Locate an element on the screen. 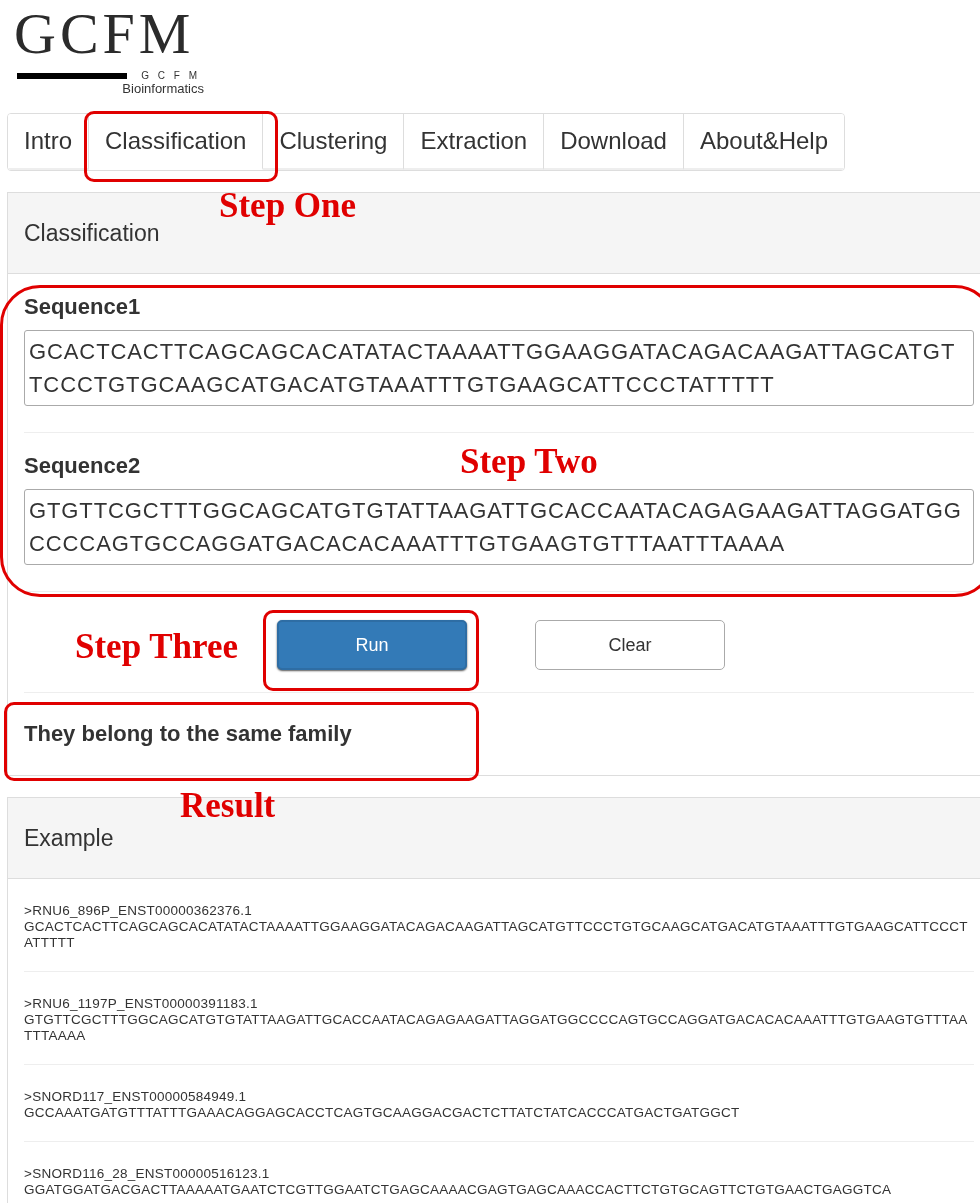 The width and height of the screenshot is (980, 1203). sequence-name: >RNU6_1197P_ENST00000391183.1 is located at coordinates (141, 1004).